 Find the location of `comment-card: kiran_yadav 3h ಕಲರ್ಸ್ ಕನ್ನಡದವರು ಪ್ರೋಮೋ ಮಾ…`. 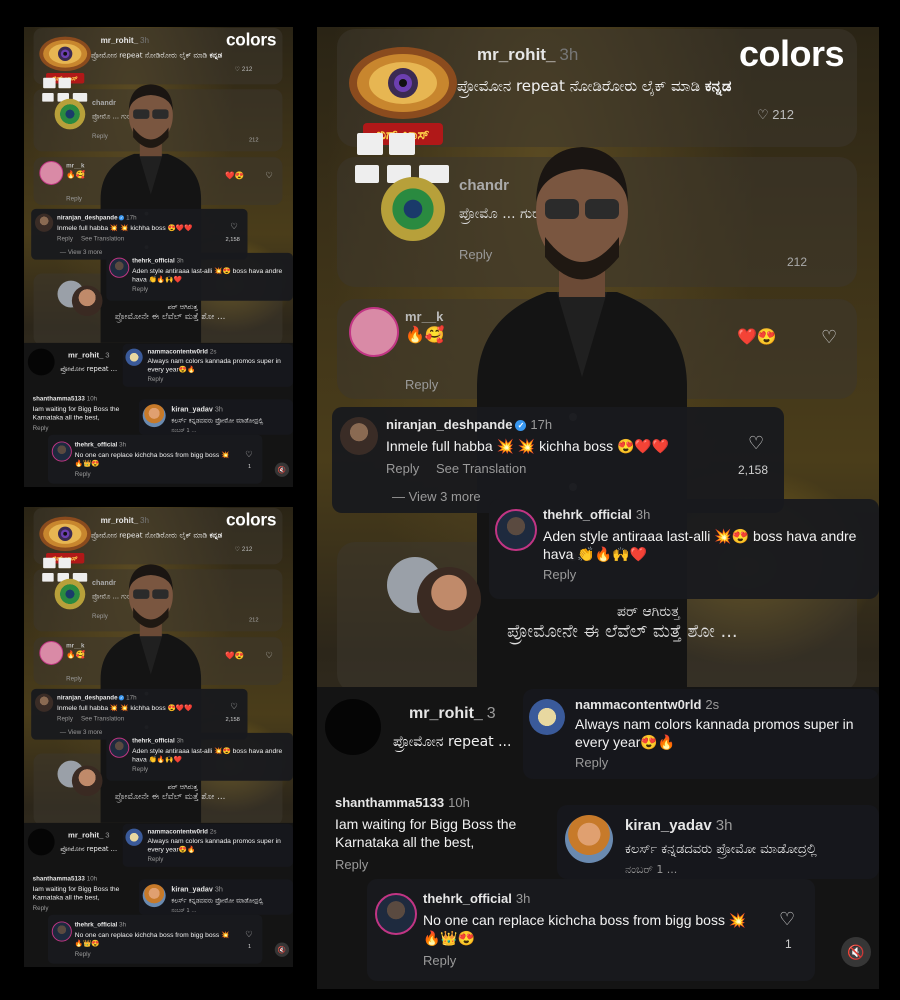

comment-card: kiran_yadav 3h ಕಲರ್ಸ್ ಕನ್ನಡದವರು ಪ್ರೋಮೋ ಮಾ… is located at coordinates (718, 842).